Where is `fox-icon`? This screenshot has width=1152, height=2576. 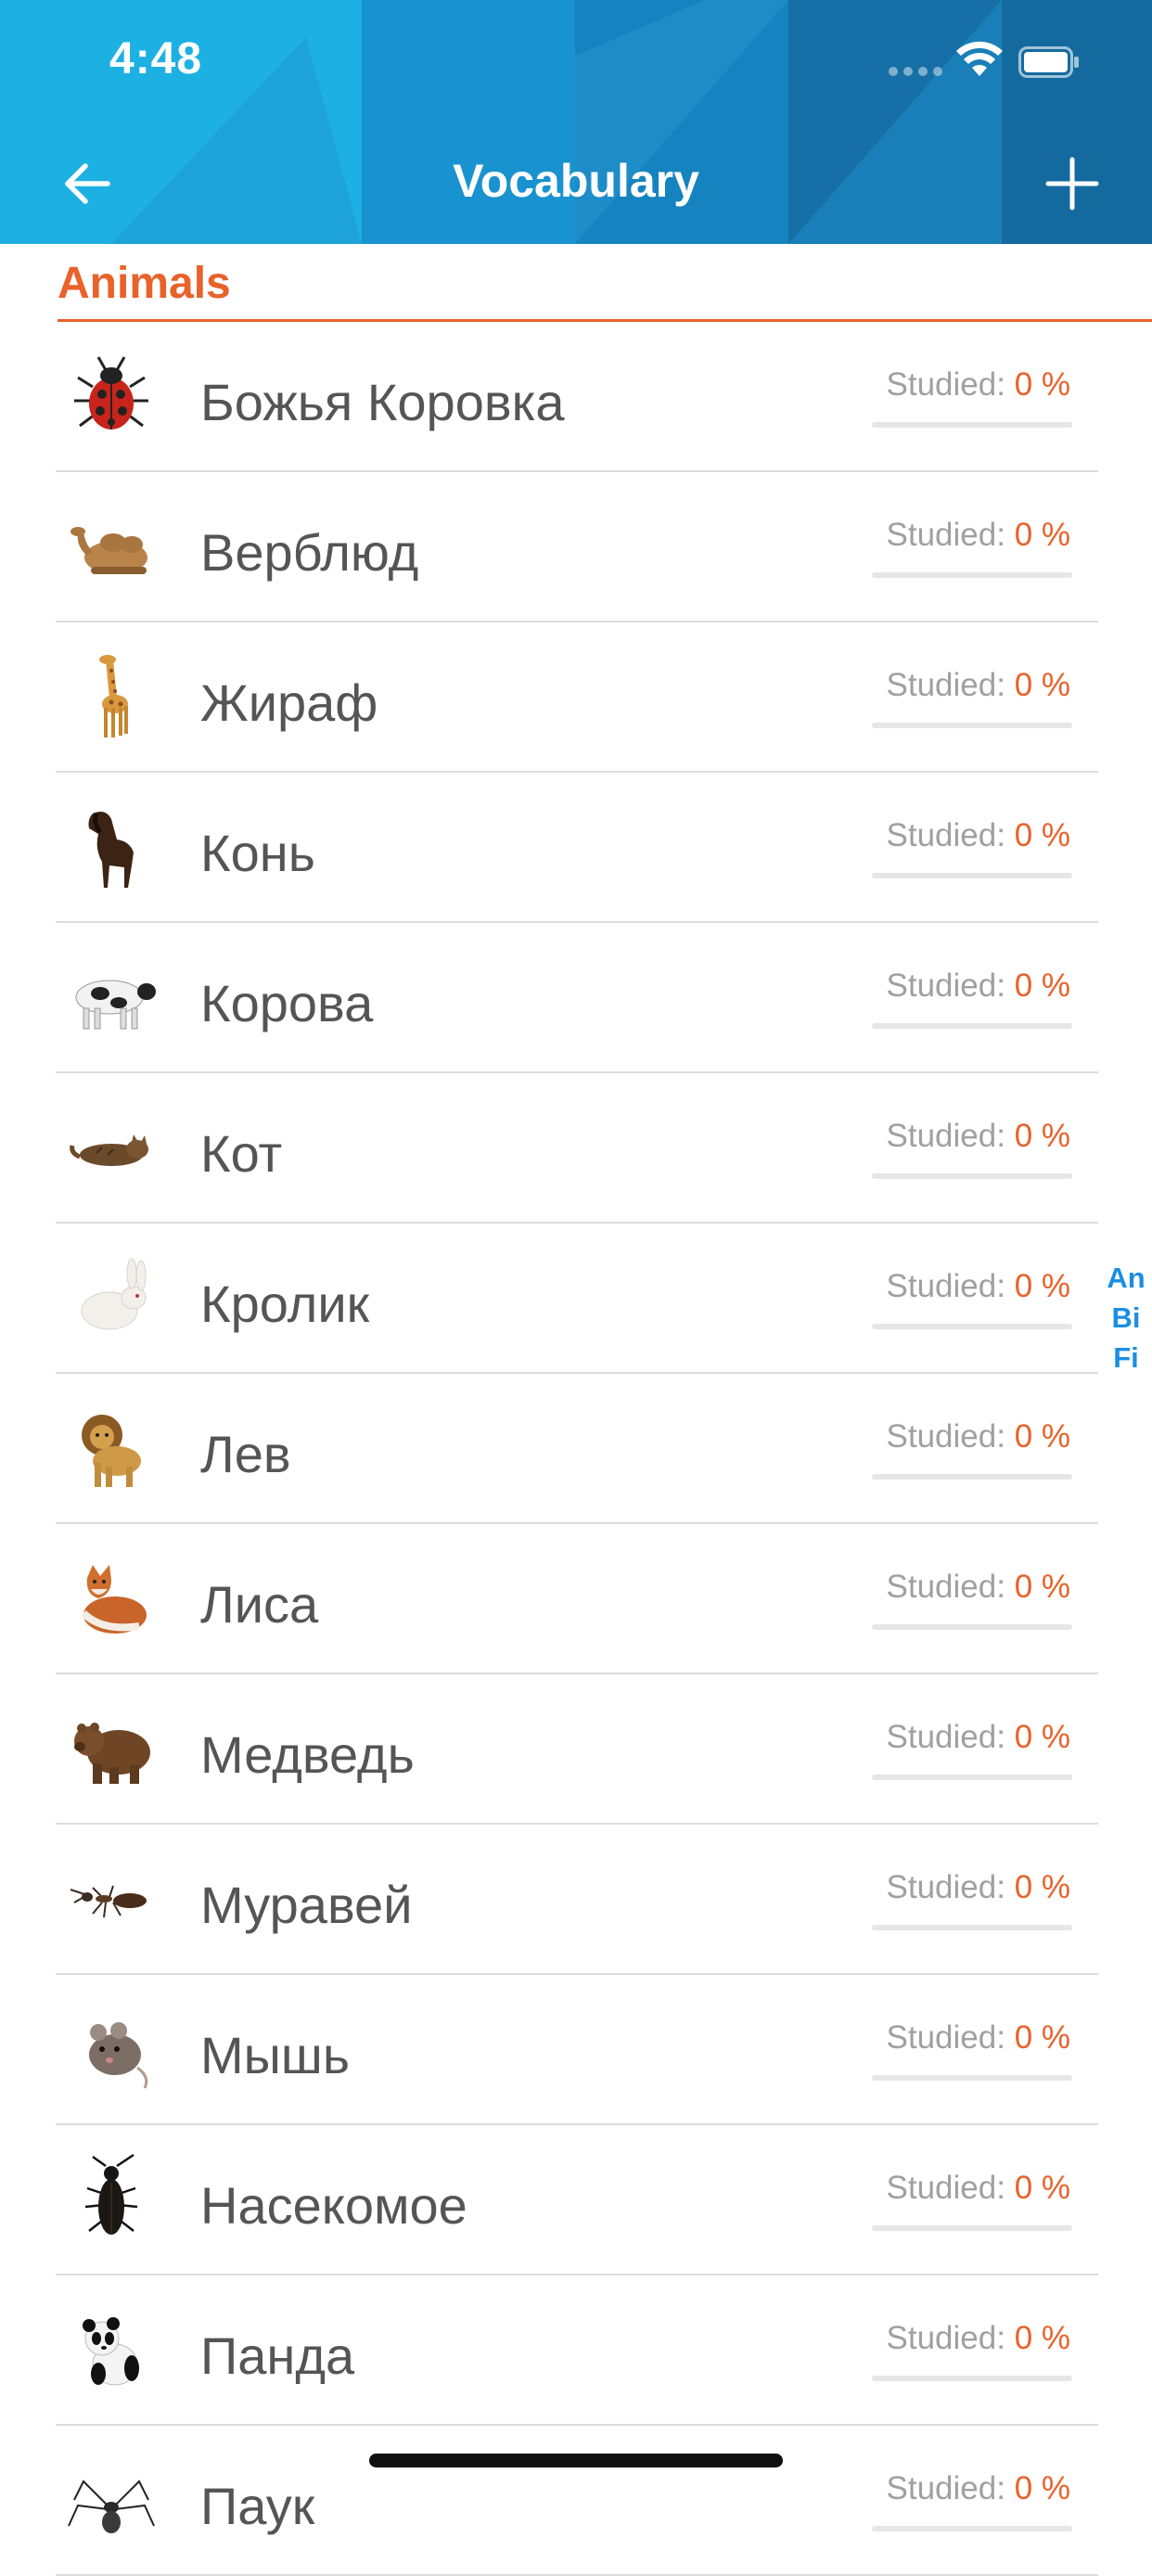 fox-icon is located at coordinates (111, 1598).